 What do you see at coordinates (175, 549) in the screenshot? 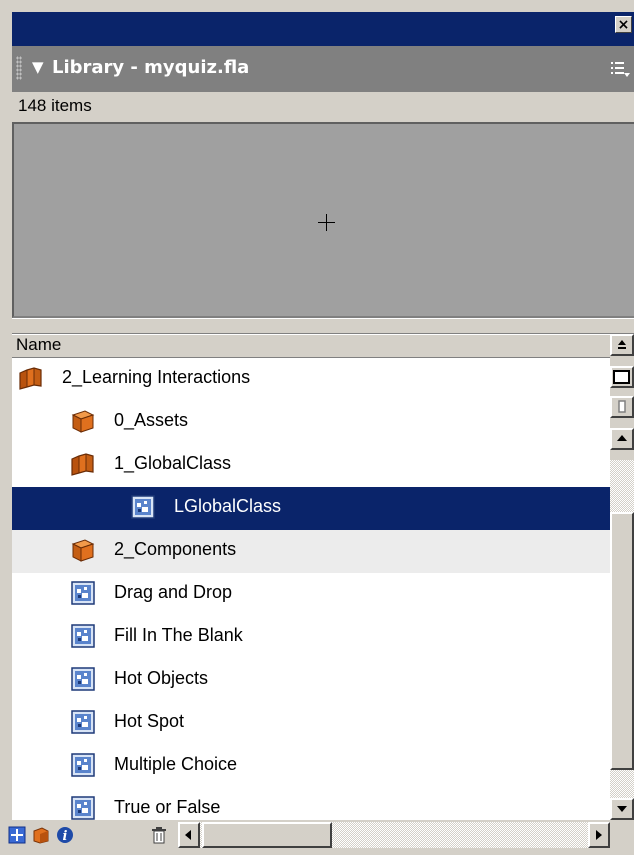
I see `list-item-label: 2_Components` at bounding box center [175, 549].